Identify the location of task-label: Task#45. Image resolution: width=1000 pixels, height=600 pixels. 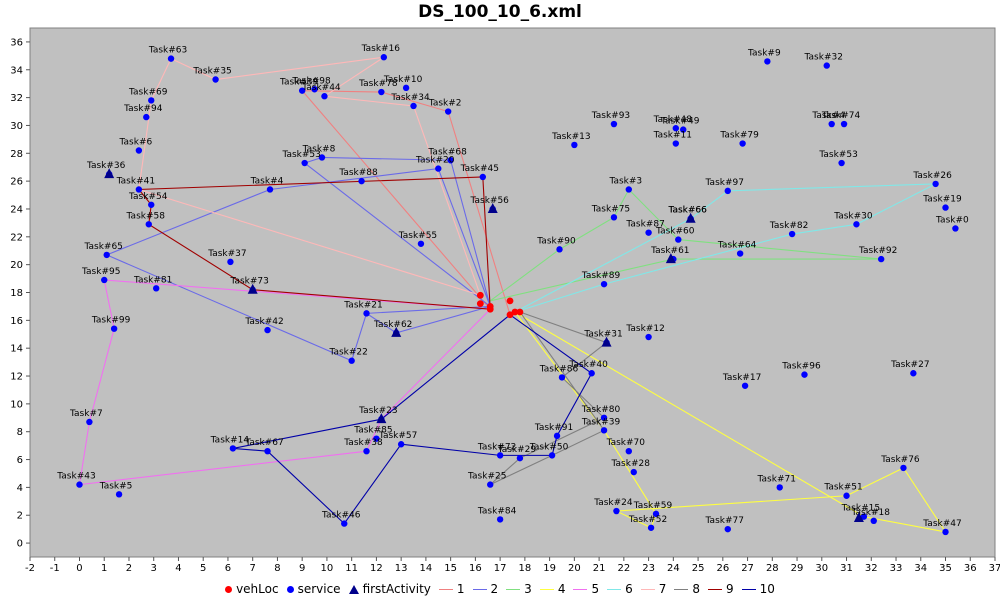
(479, 169).